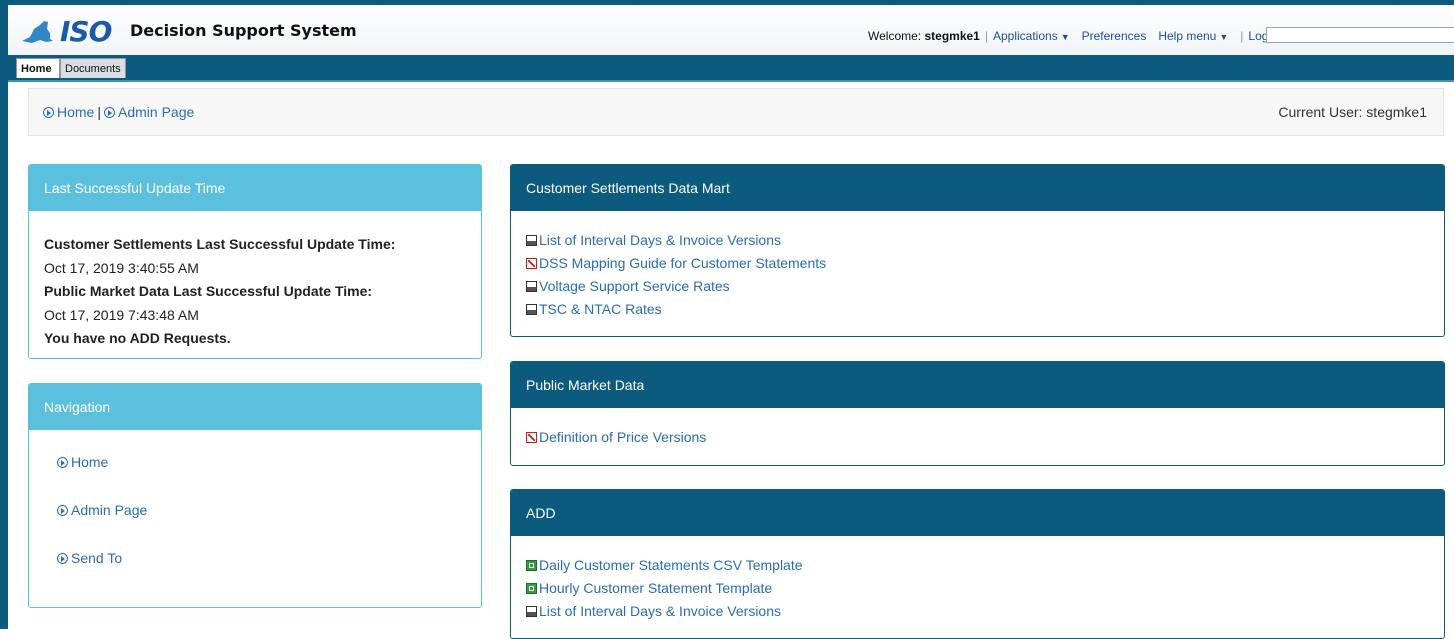 The width and height of the screenshot is (1454, 639). What do you see at coordinates (731, 67) in the screenshot?
I see `tab-bar: Home Documents` at bounding box center [731, 67].